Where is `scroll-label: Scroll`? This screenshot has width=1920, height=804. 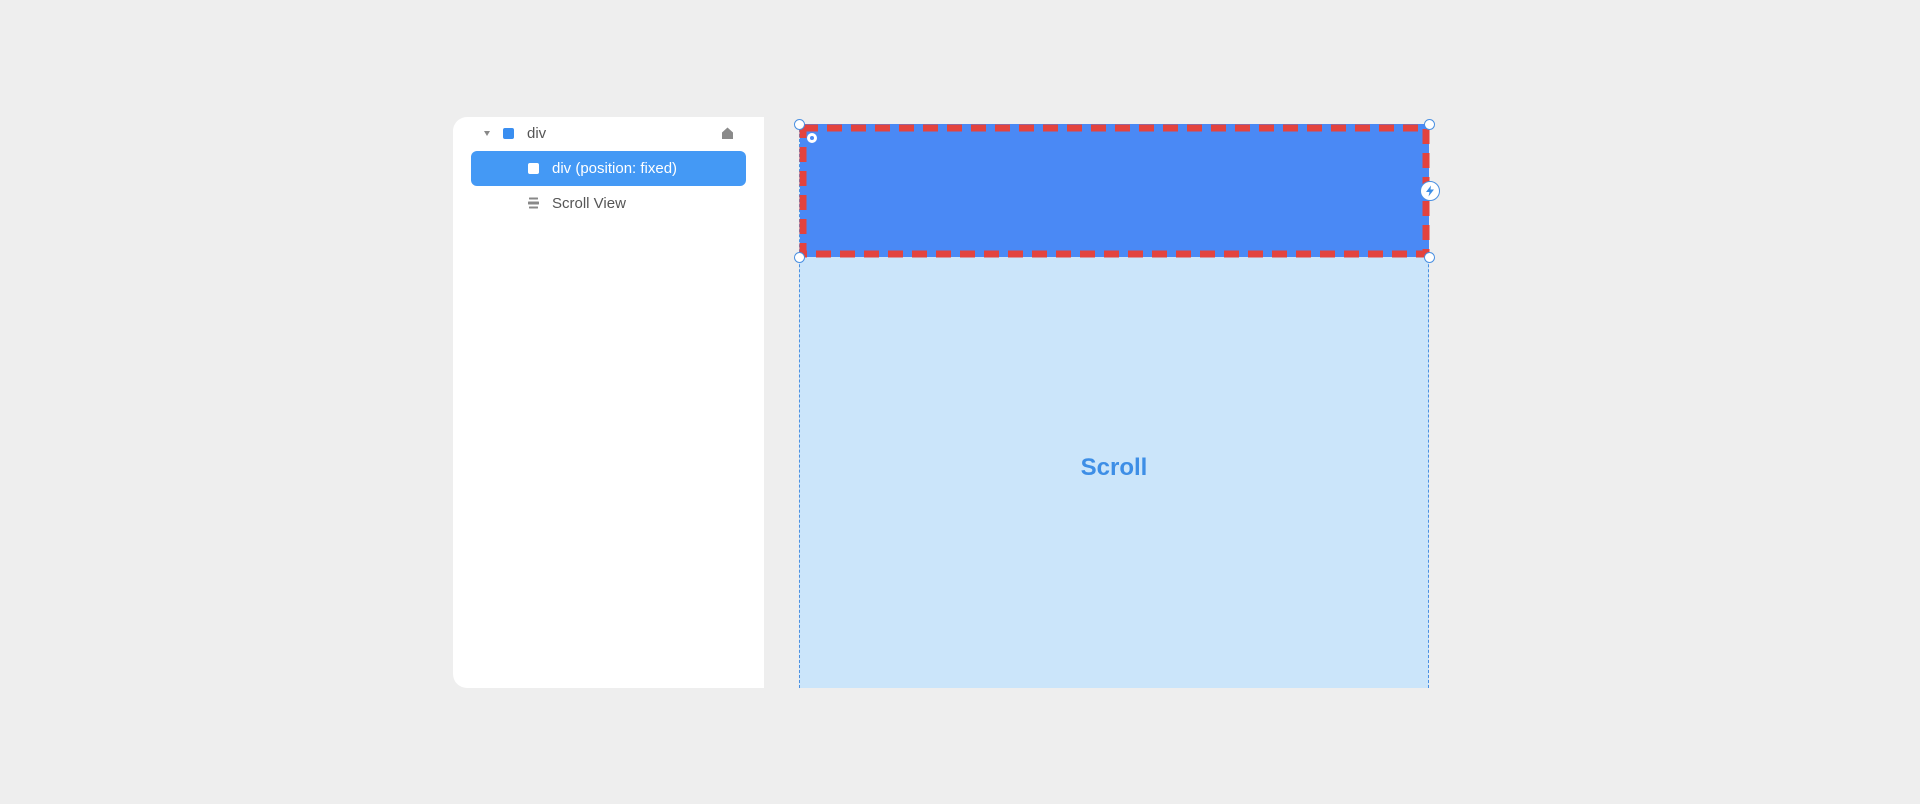
scroll-label: Scroll is located at coordinates (1114, 467).